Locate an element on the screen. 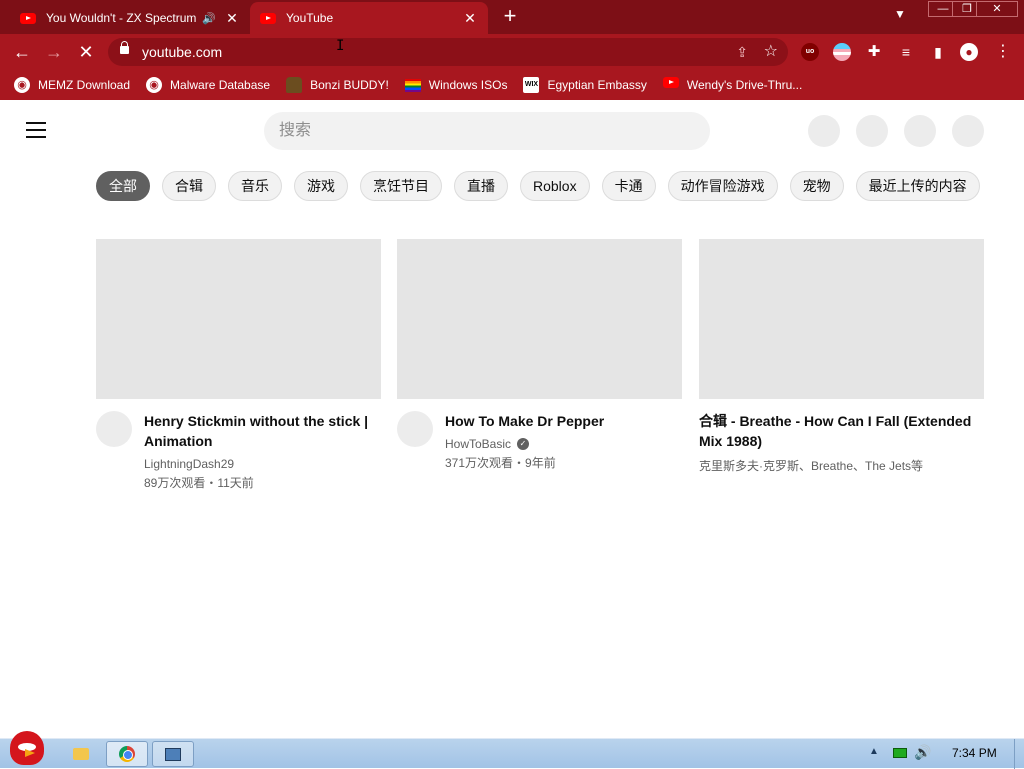 The width and height of the screenshot is (1024, 769). forward-arrow-icon: → is located at coordinates (54, 52).